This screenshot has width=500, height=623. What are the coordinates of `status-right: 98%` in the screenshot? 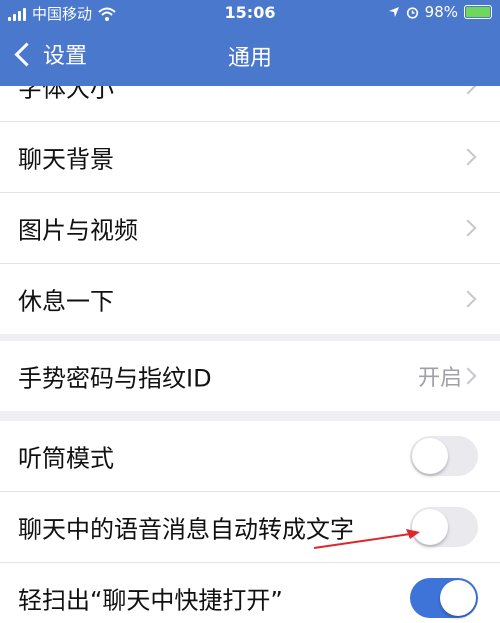 It's located at (440, 12).